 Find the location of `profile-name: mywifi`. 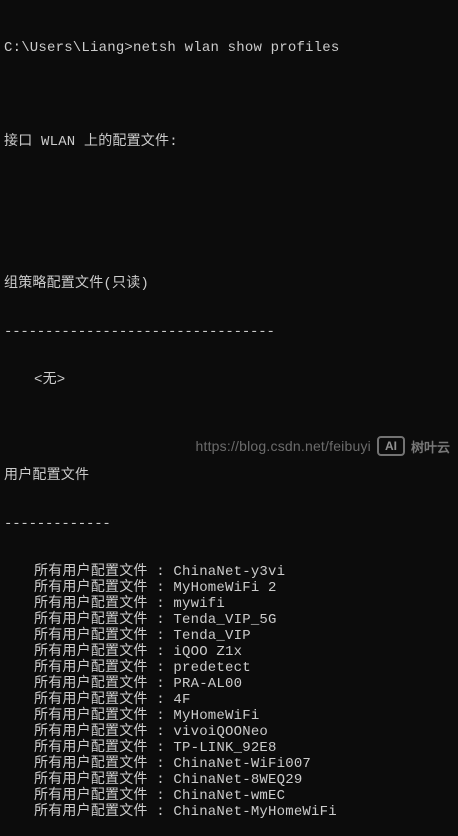

profile-name: mywifi is located at coordinates (199, 604).